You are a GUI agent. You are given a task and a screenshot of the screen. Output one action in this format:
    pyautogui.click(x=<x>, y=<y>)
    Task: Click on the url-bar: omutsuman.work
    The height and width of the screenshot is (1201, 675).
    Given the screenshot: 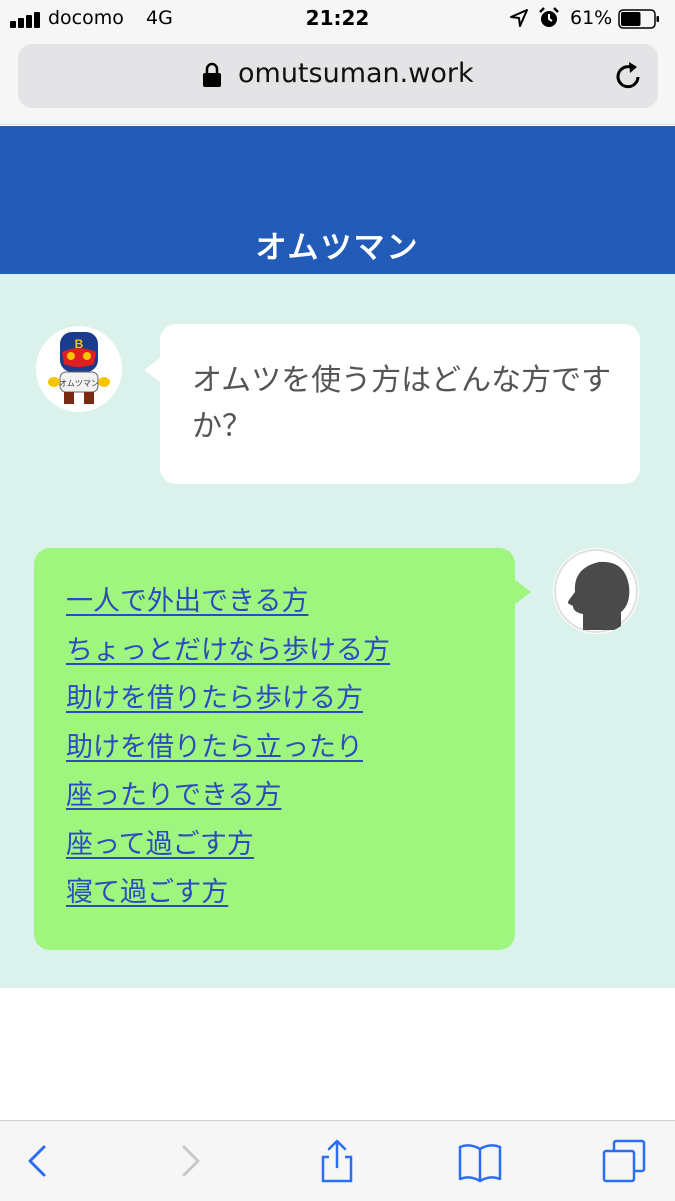 What is the action you would take?
    pyautogui.click(x=338, y=76)
    